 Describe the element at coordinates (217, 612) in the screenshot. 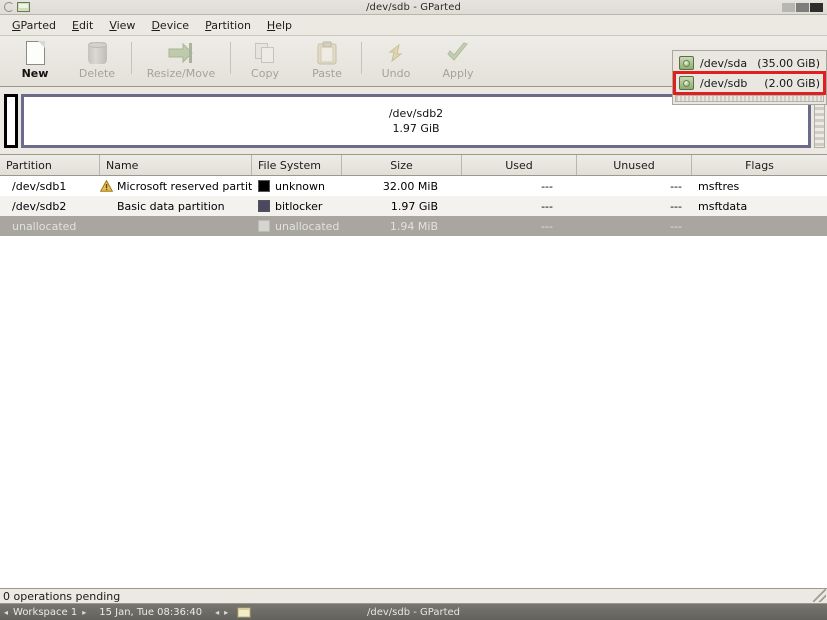

I see `window-prev-arrow: ◂` at that location.